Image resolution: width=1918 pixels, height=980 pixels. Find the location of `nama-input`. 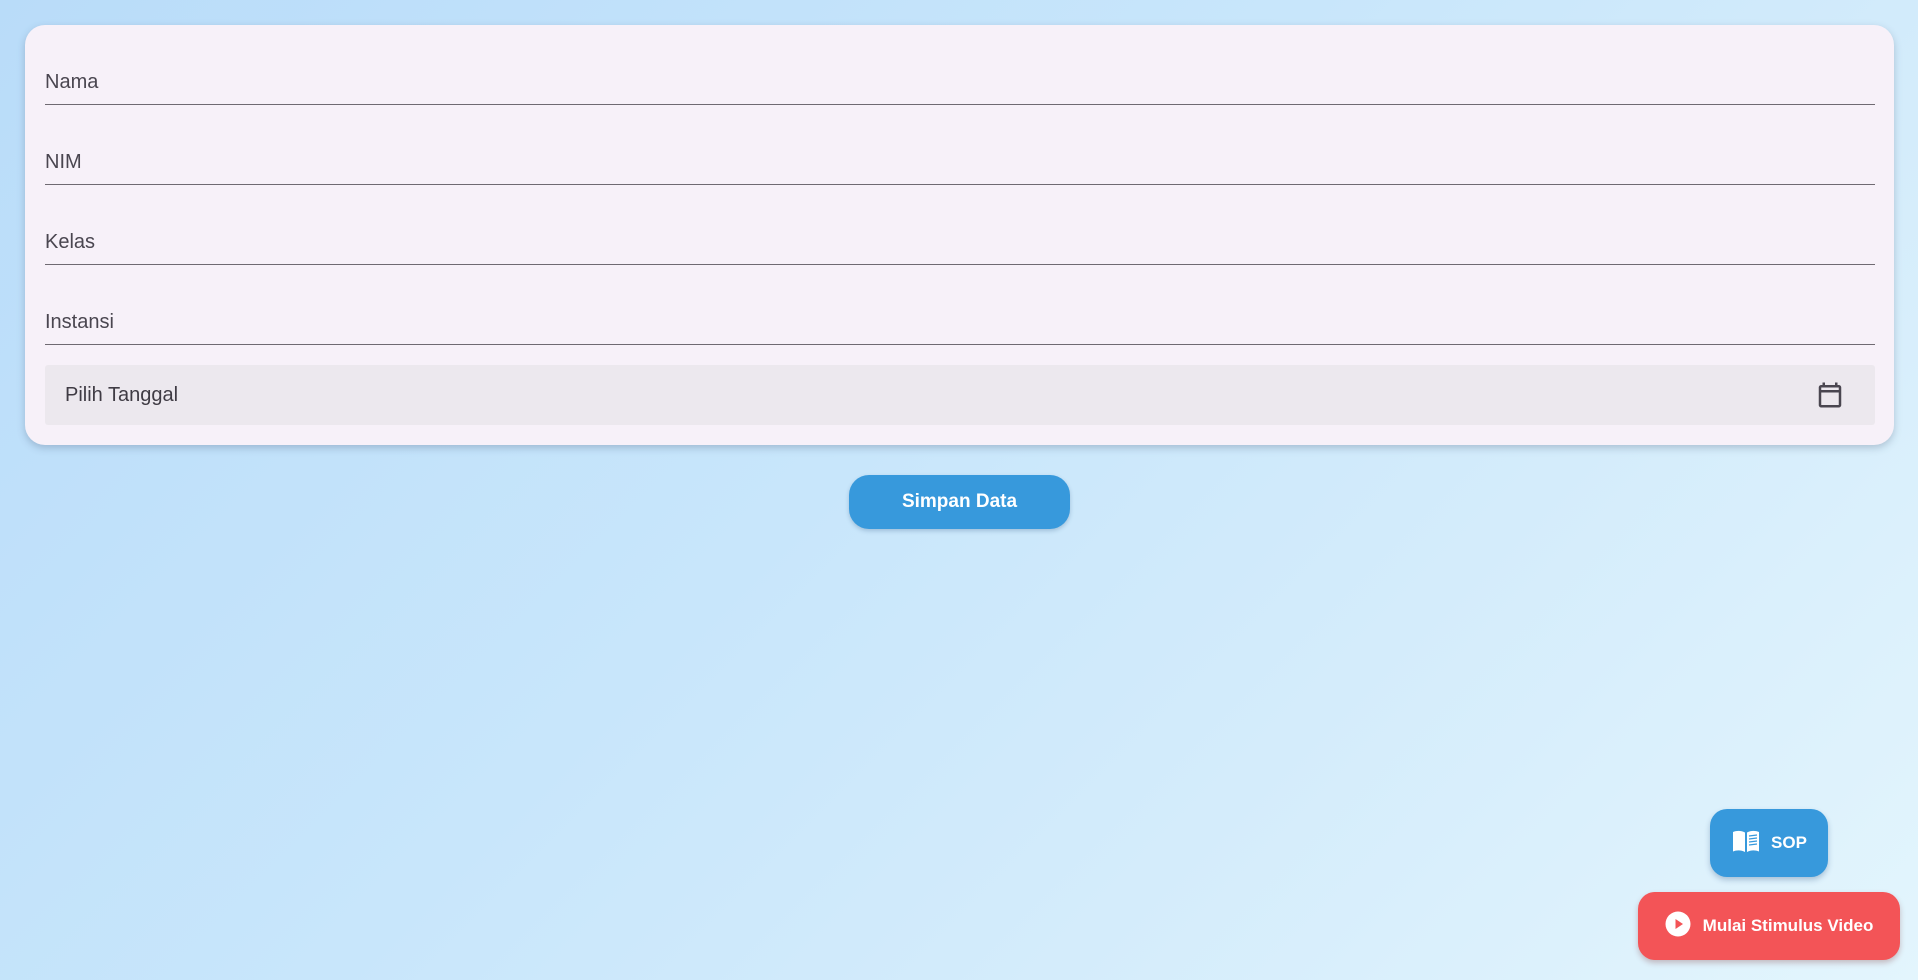

nama-input is located at coordinates (960, 82).